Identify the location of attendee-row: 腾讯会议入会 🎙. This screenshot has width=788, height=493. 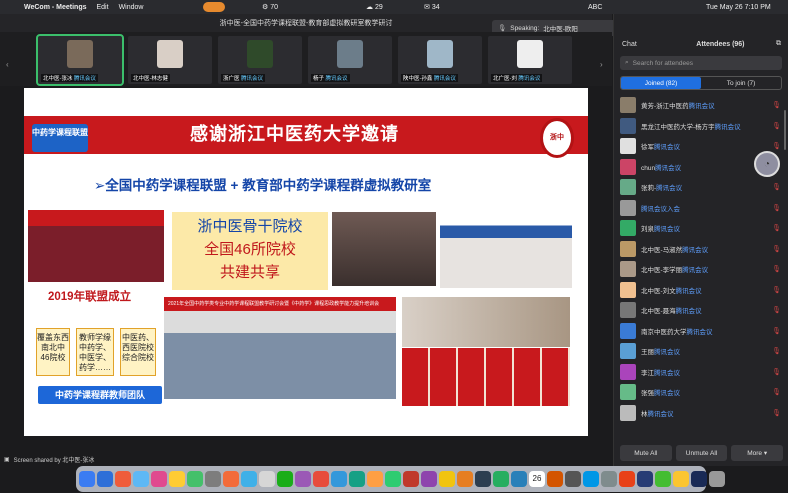
(701, 208).